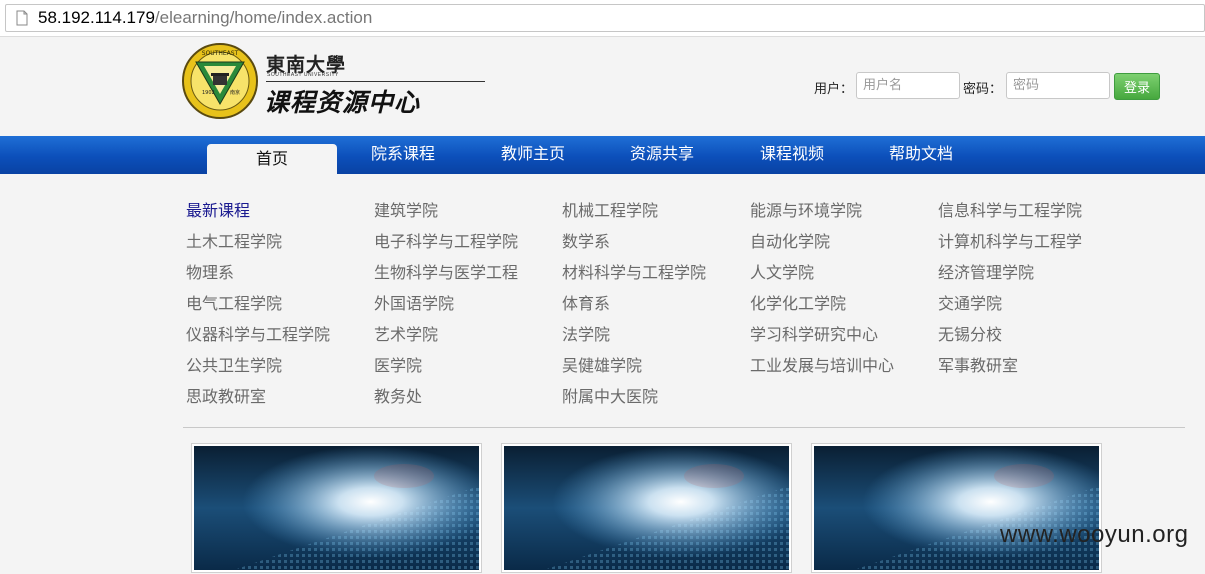 Image resolution: width=1205 pixels, height=574 pixels. Describe the element at coordinates (1137, 86) in the screenshot. I see `login-button: 登录` at that location.